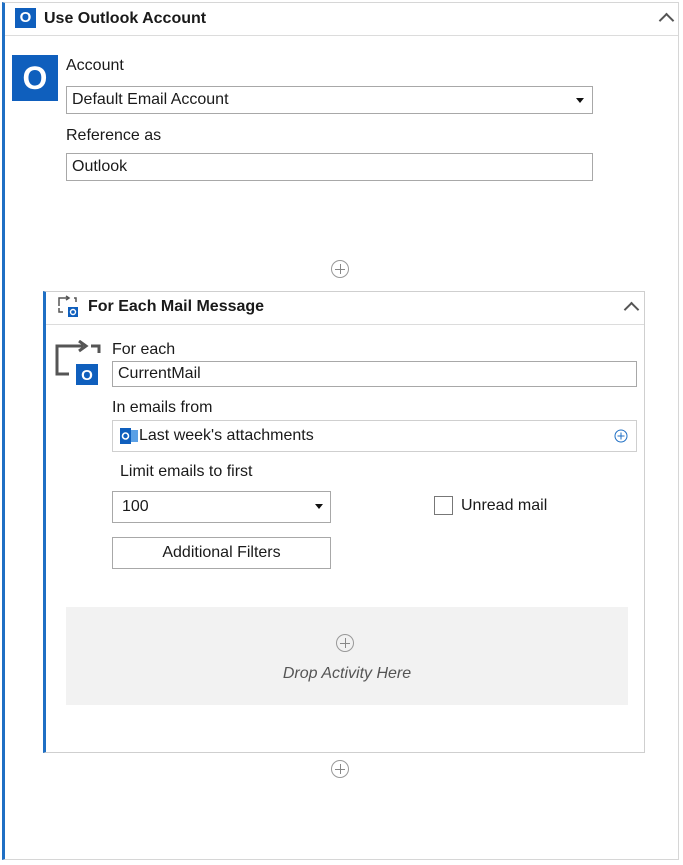  Describe the element at coordinates (78, 362) in the screenshot. I see `foreach-large-icon: O` at that location.